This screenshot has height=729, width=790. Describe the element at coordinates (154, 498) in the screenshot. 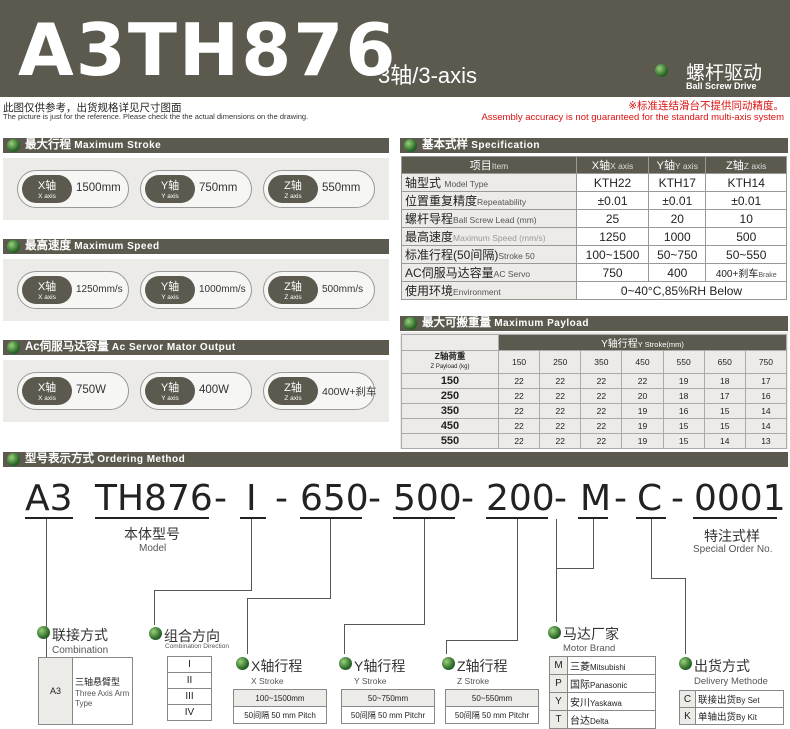

I see `code-model: TH876` at that location.